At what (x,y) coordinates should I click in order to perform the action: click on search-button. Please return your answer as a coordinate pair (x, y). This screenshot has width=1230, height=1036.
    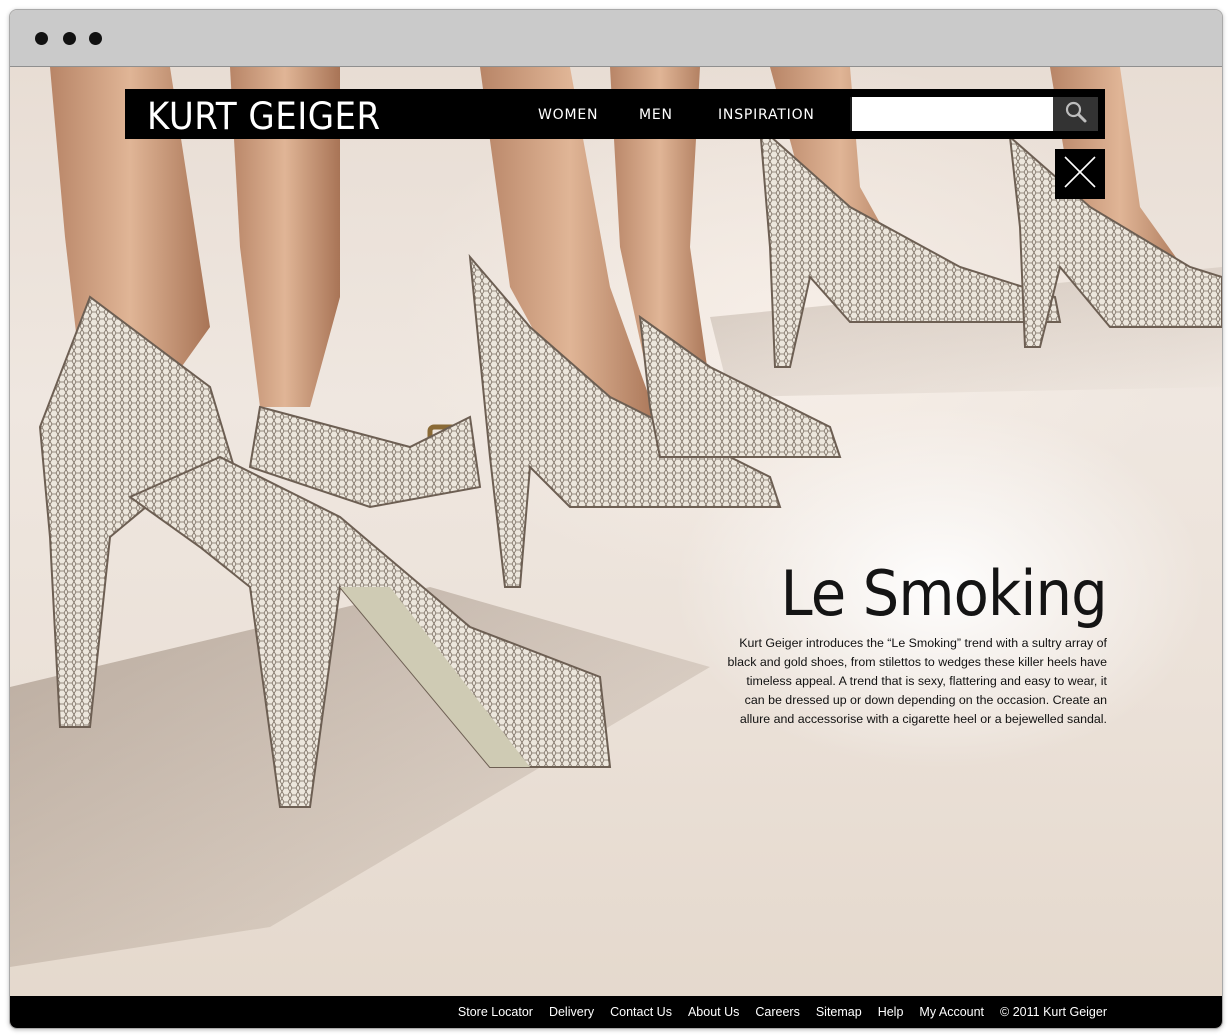
    Looking at the image, I should click on (1075, 114).